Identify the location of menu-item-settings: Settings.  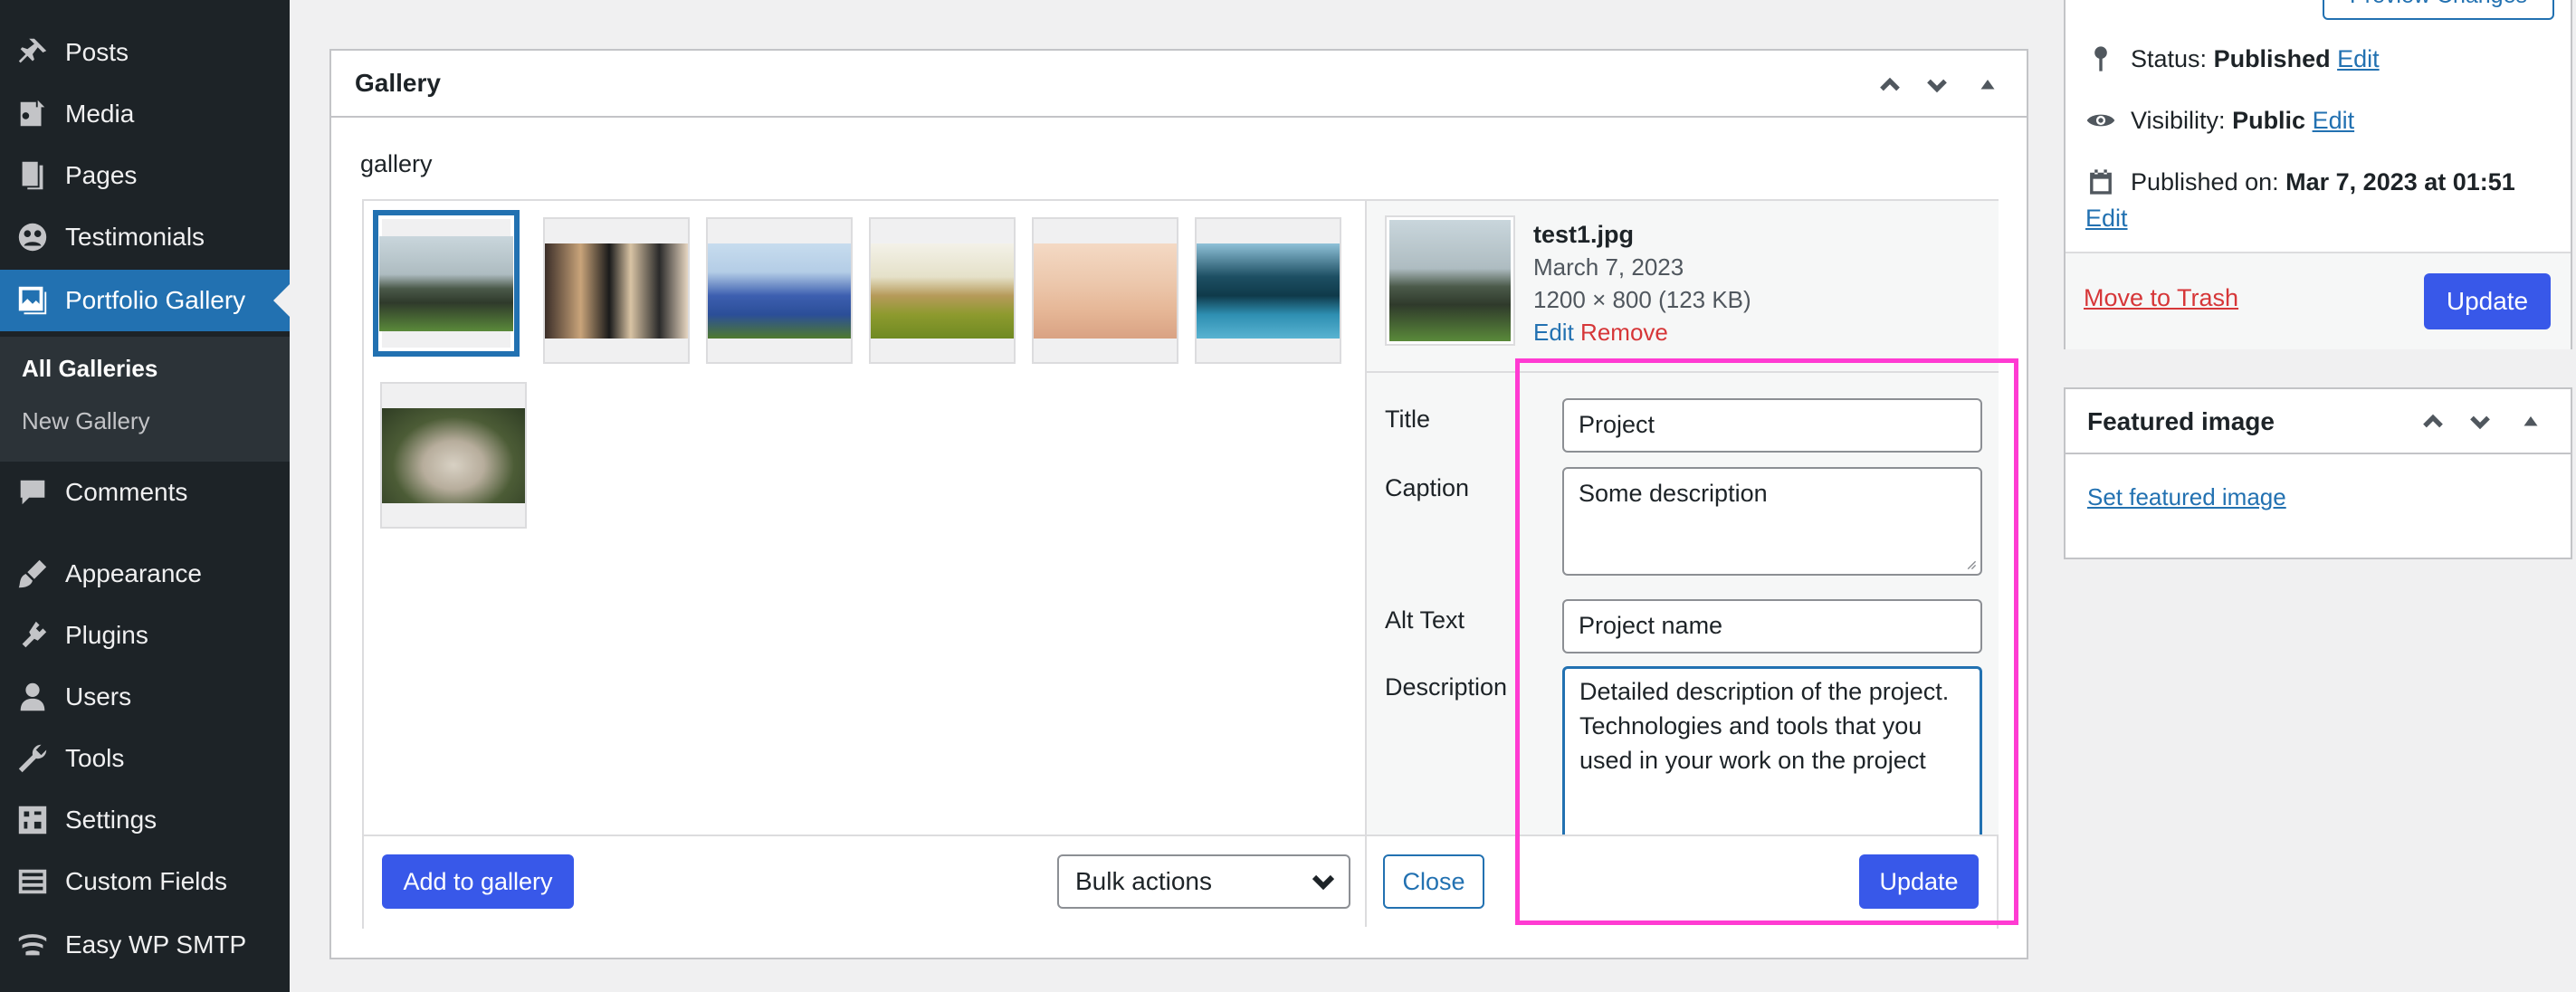
(145, 820).